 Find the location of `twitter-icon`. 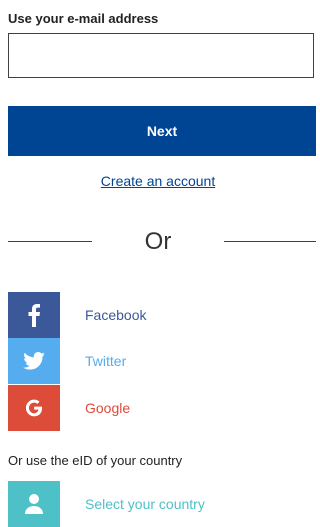

twitter-icon is located at coordinates (34, 361).